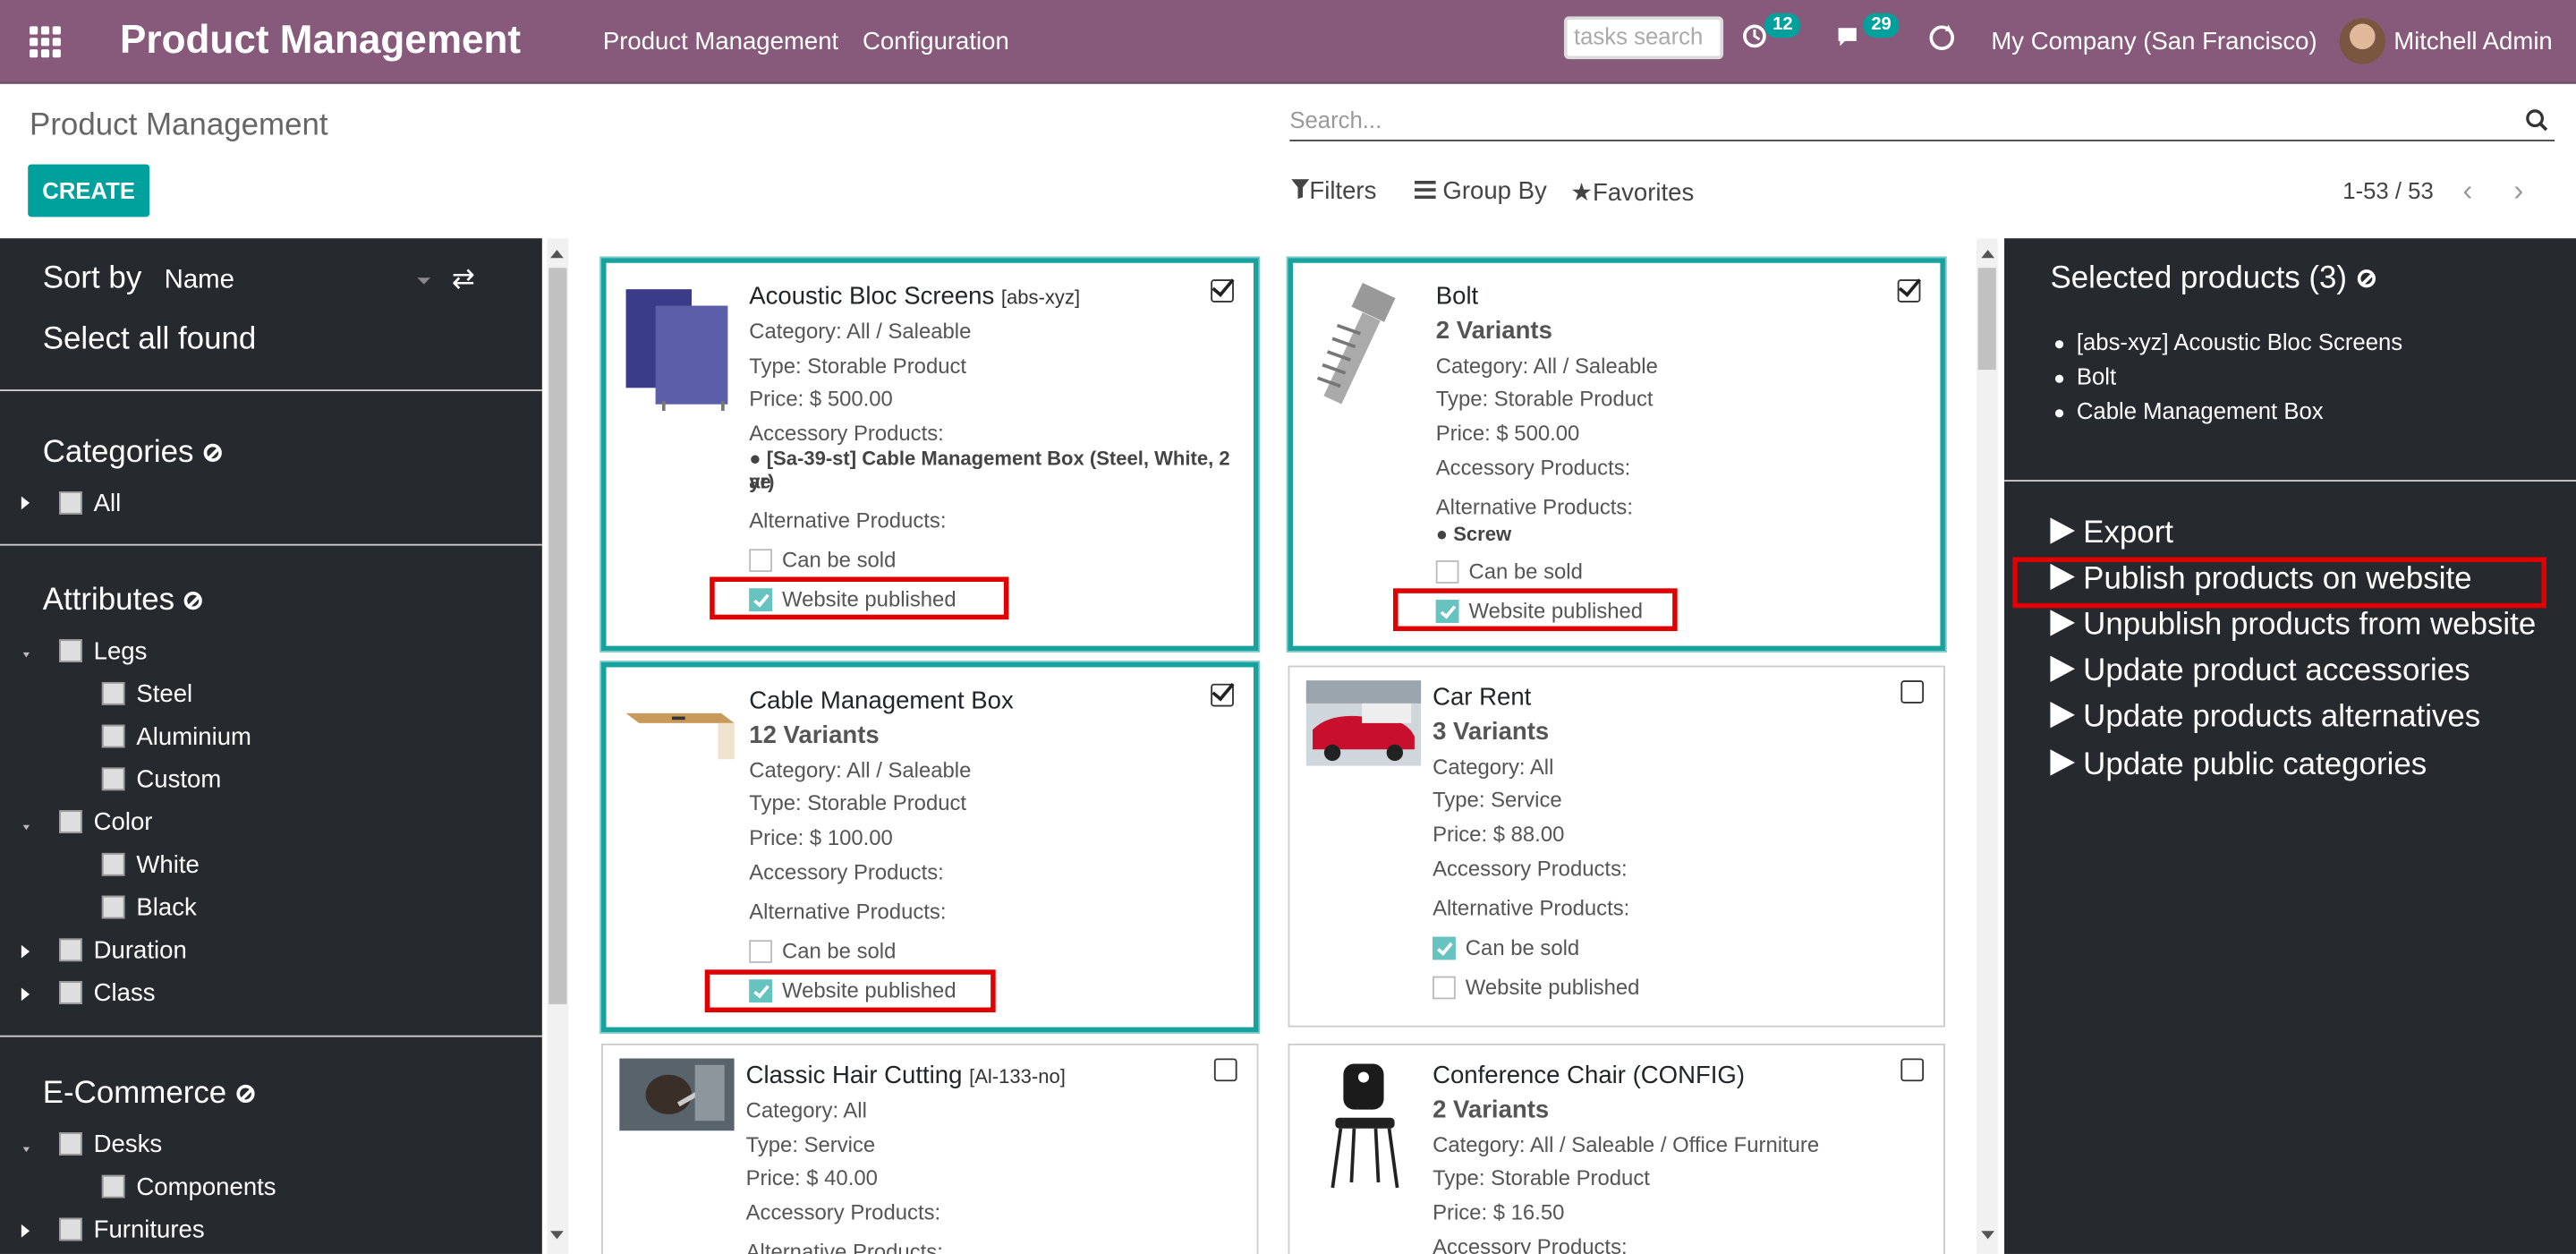  Describe the element at coordinates (1867, 35) in the screenshot. I see `messages-button: 29` at that location.